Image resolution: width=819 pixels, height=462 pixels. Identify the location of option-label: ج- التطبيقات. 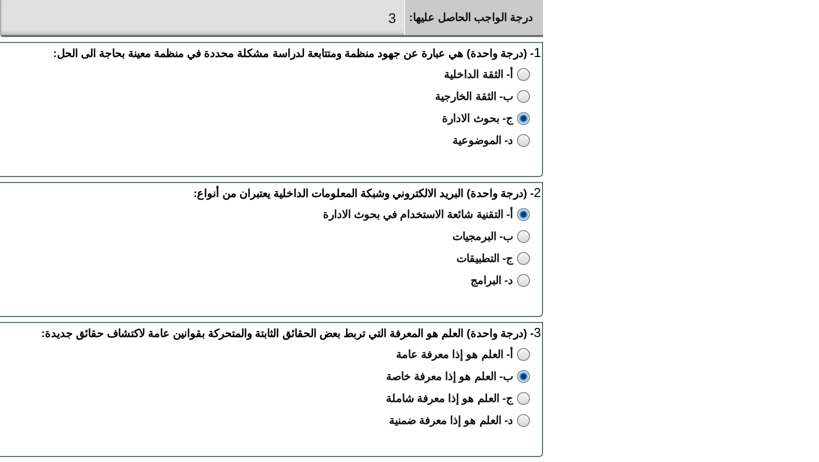
(484, 258).